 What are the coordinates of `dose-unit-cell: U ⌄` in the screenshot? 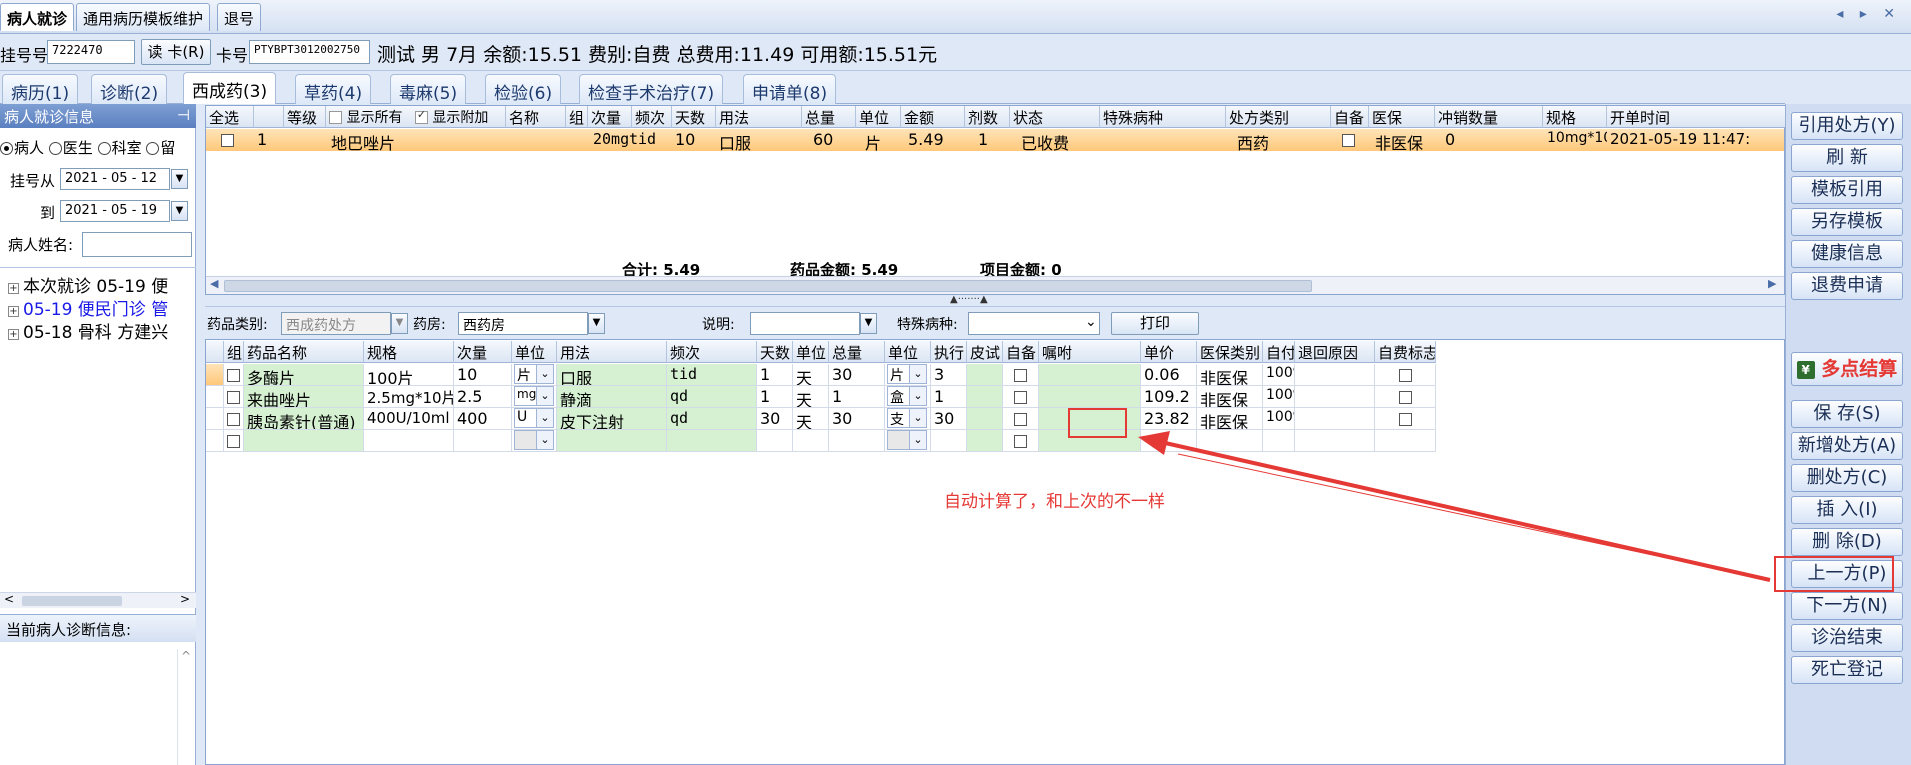 It's located at (534, 419).